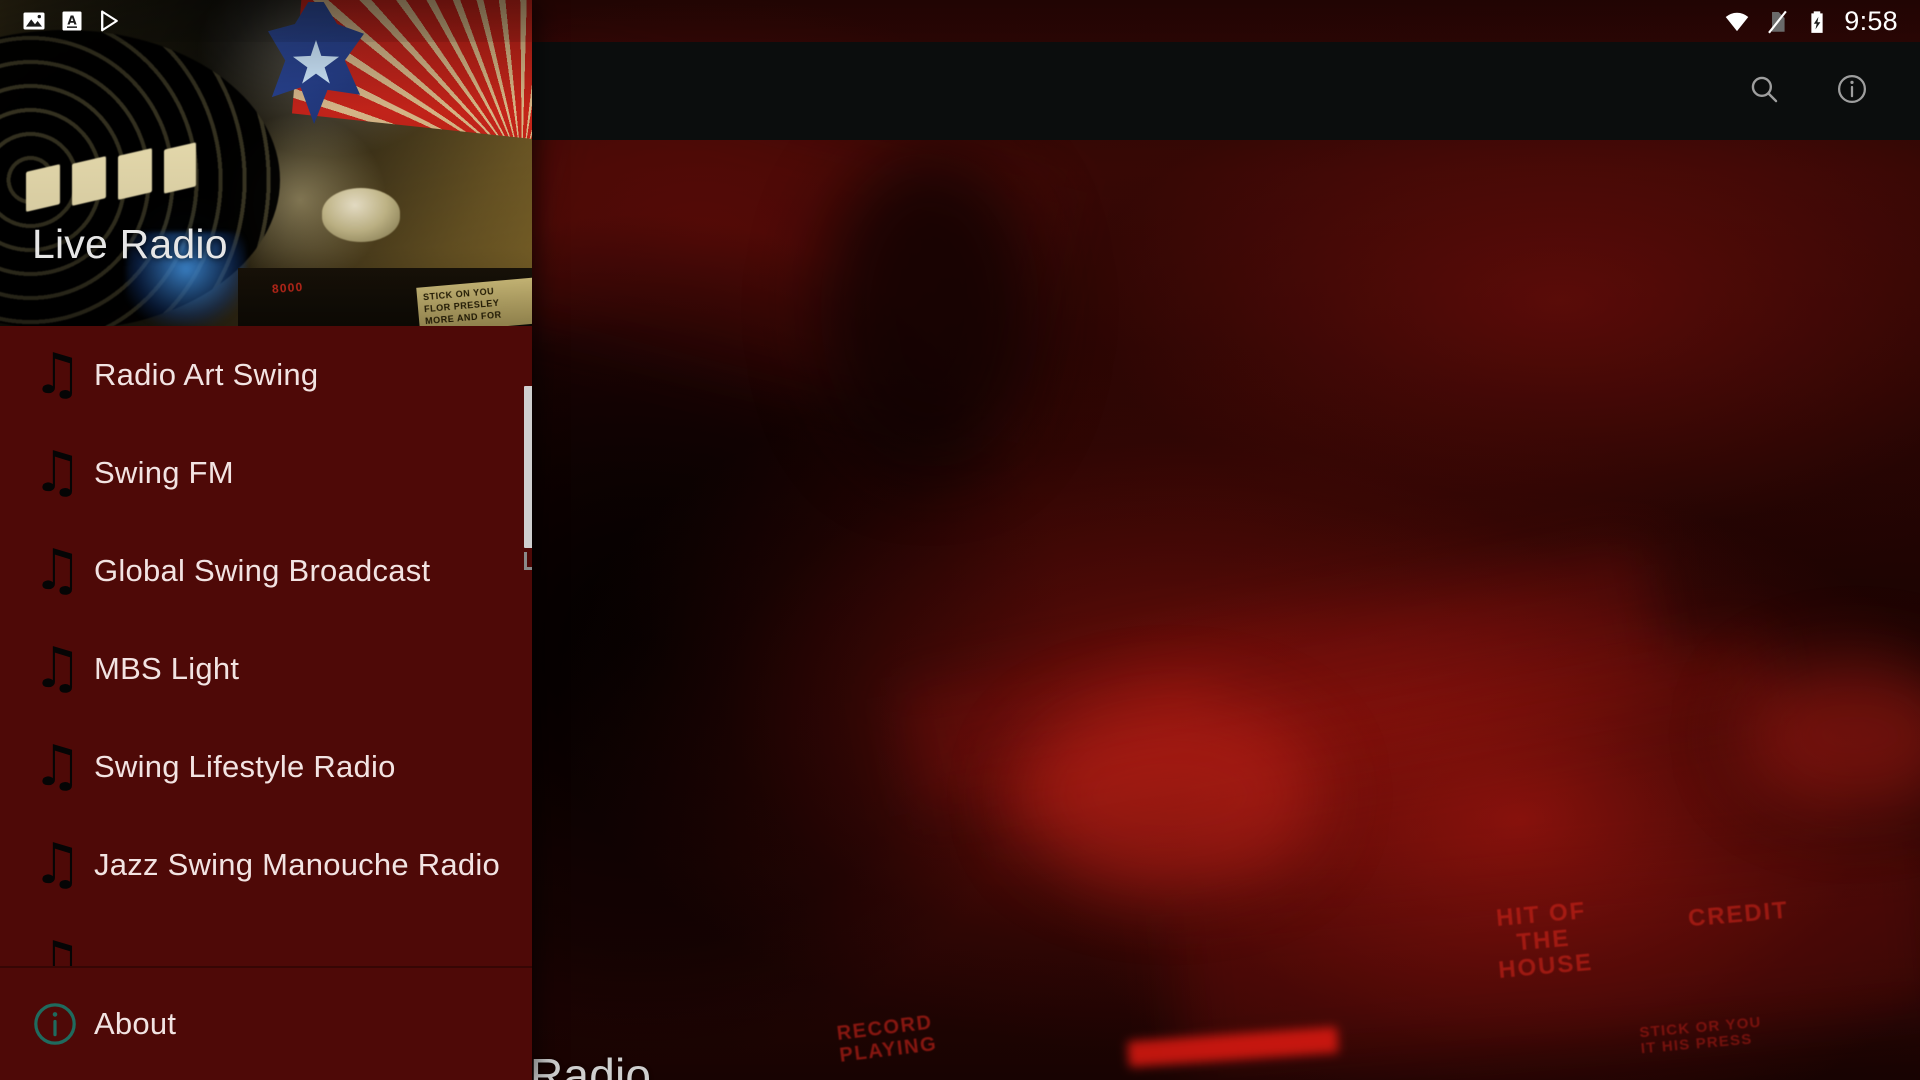 Image resolution: width=1920 pixels, height=1080 pixels. I want to click on drawer-scrollbar-thumb, so click(528, 467).